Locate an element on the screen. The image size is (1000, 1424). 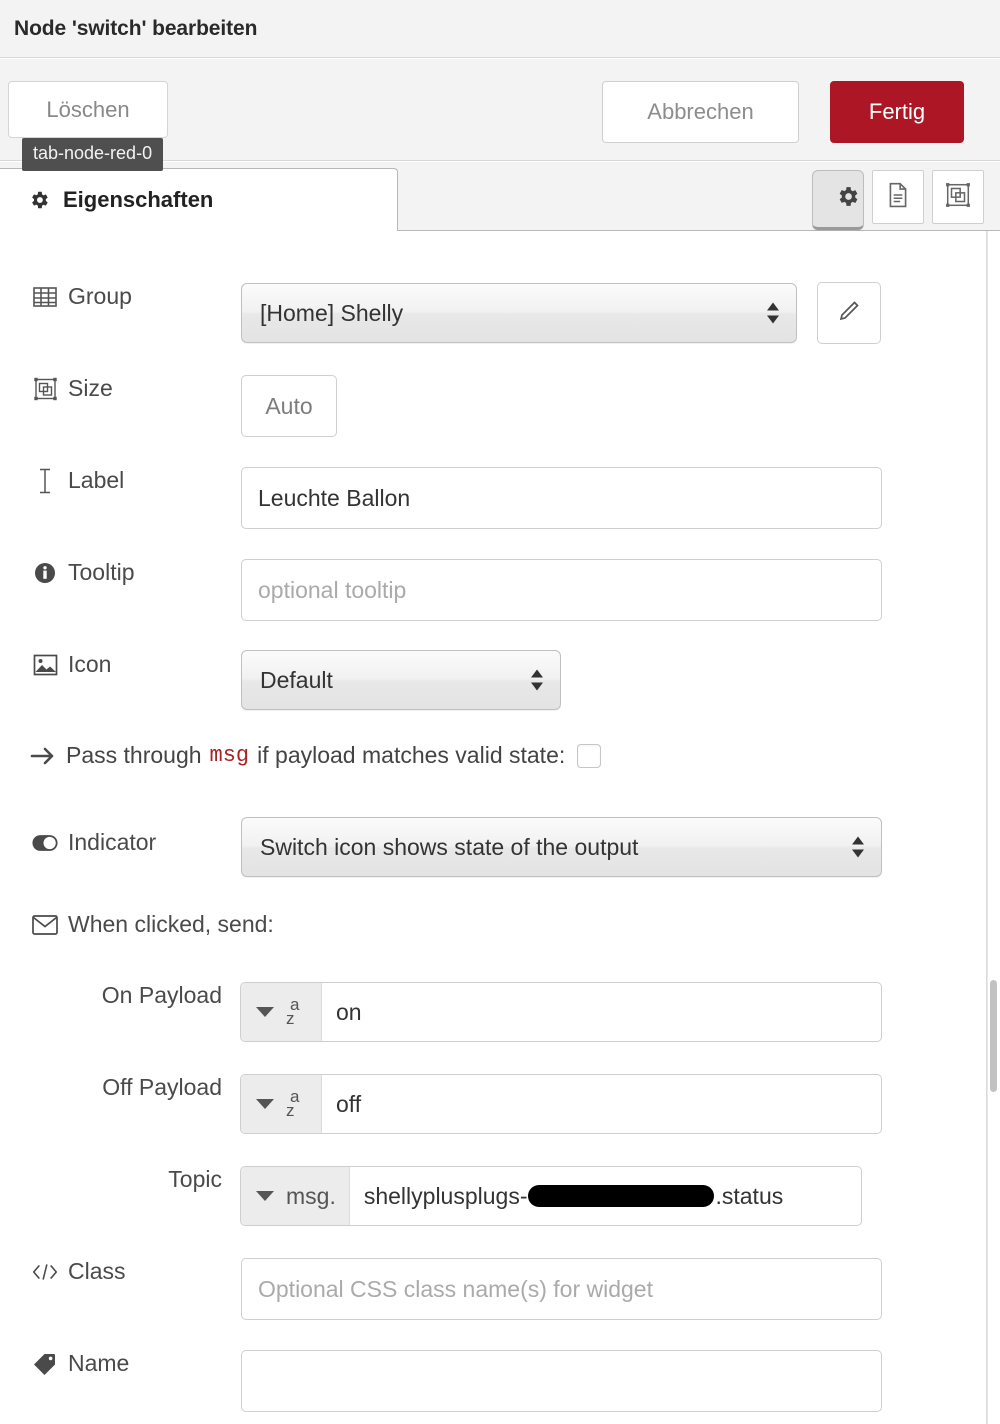
name-label-row: Name is located at coordinates (112, 1363).